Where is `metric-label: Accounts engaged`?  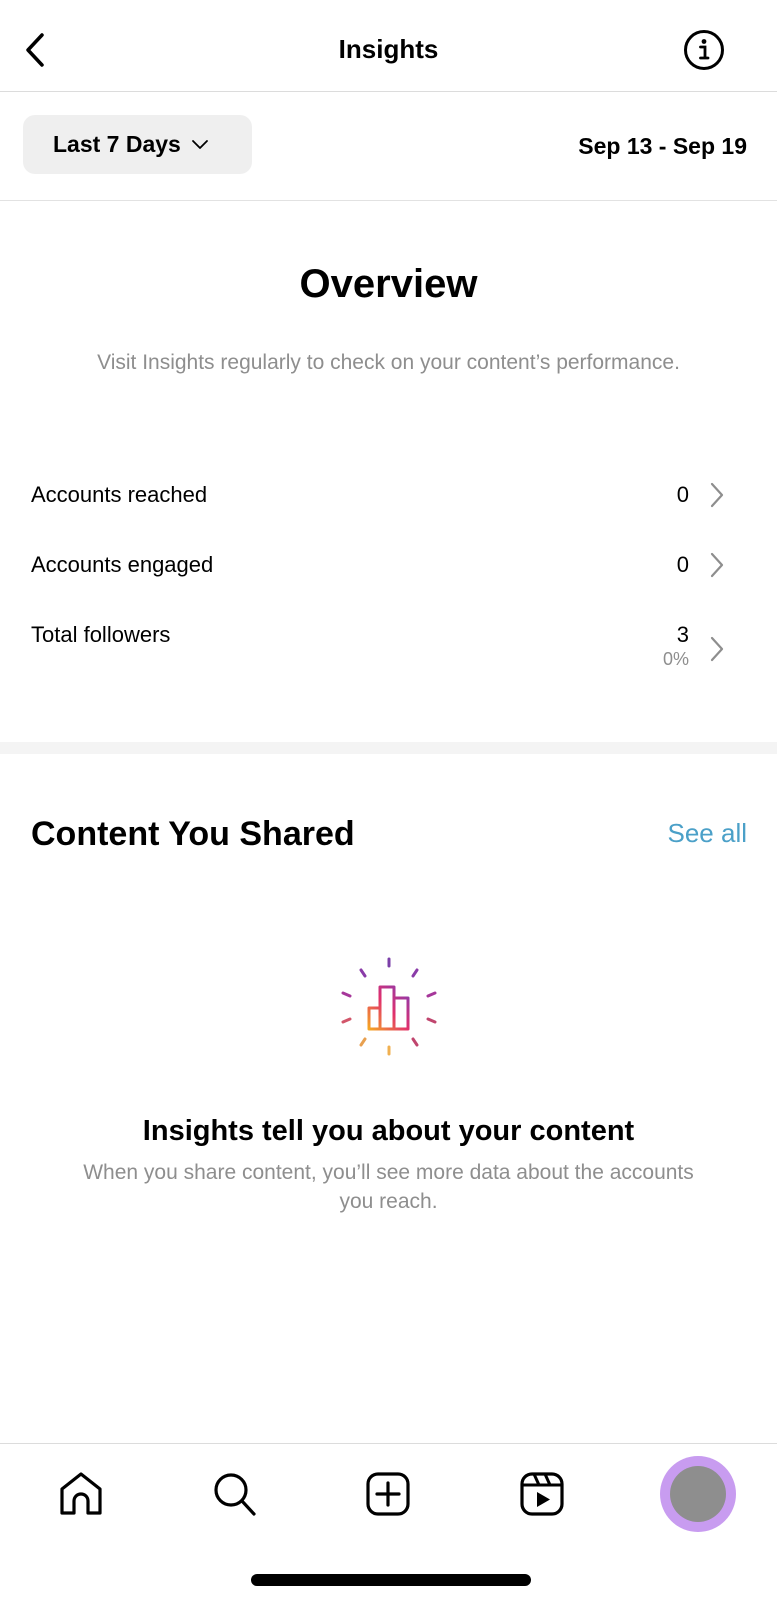
metric-label: Accounts engaged is located at coordinates (122, 564).